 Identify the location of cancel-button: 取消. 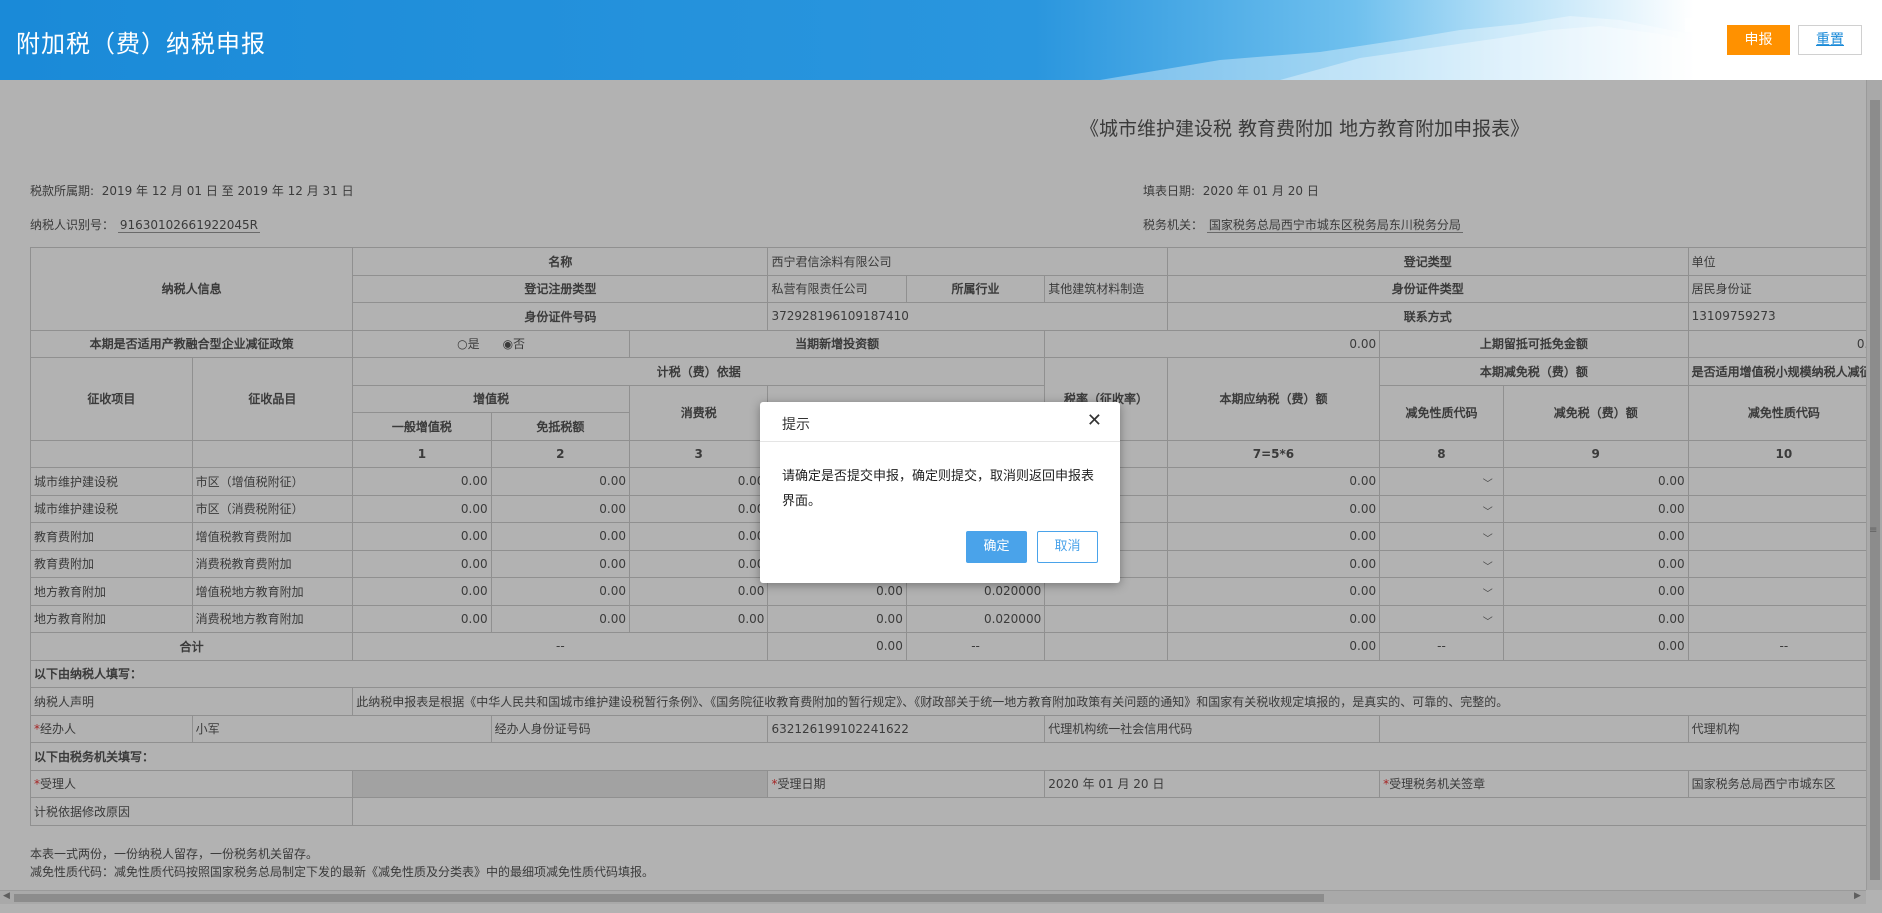
(1067, 547).